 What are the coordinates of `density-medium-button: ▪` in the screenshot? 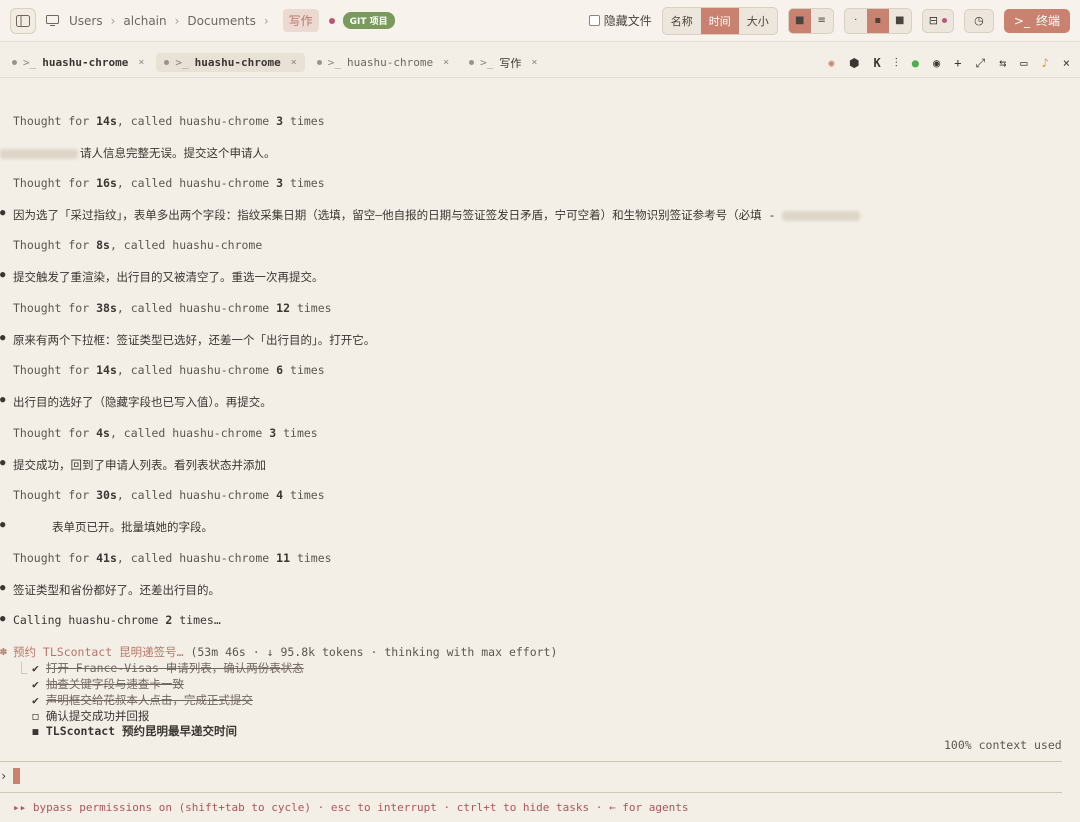 It's located at (877, 20).